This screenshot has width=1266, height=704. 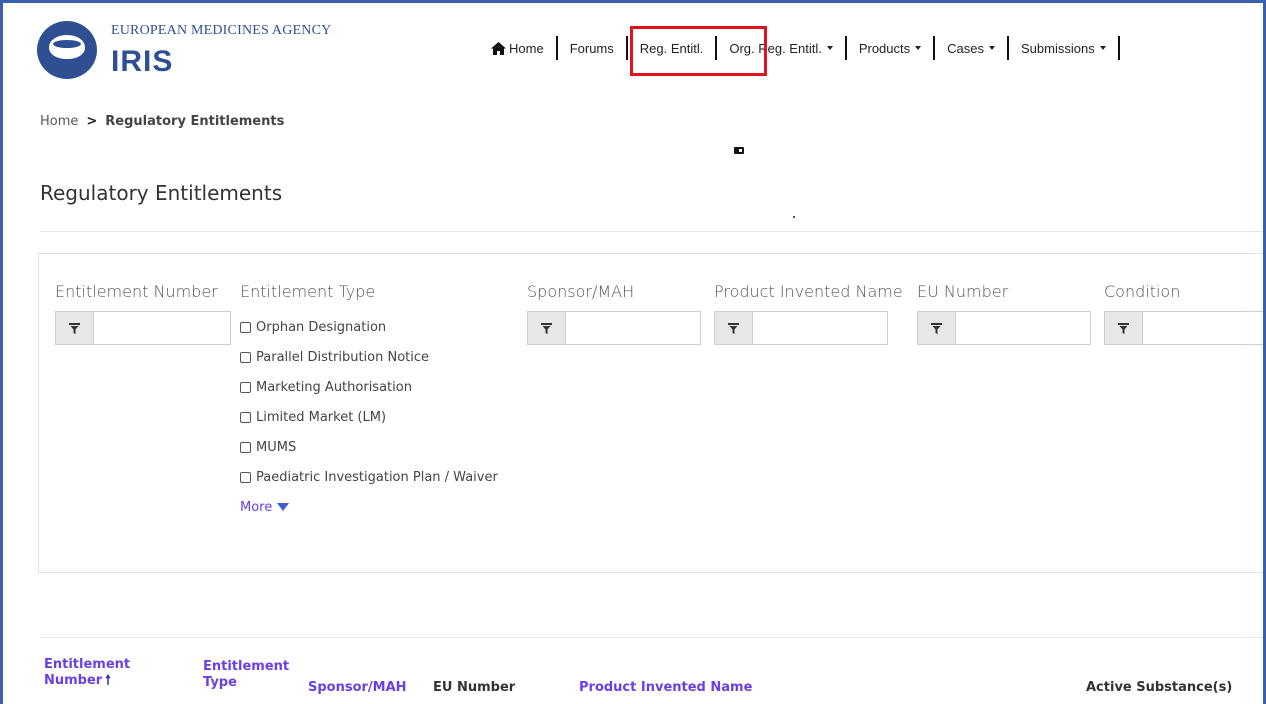 I want to click on more-label: More, so click(x=256, y=507).